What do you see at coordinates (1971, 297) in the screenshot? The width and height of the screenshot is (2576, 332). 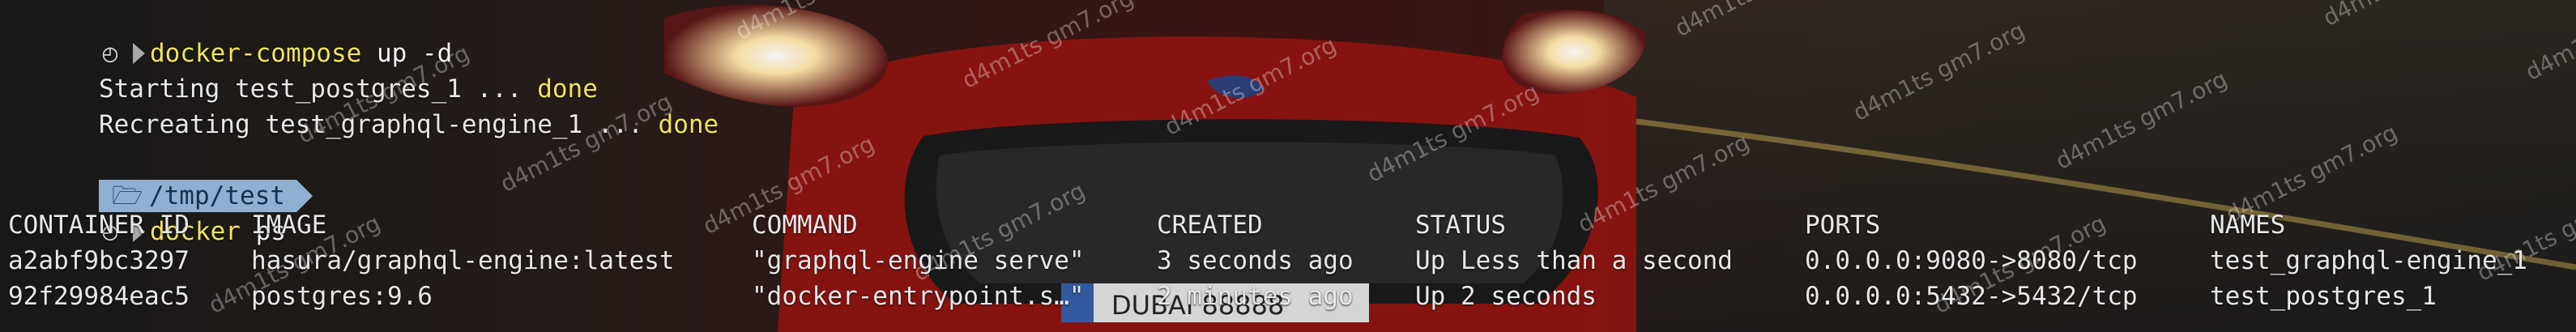 I see `table-cell: 0.0.0.0:5432->5432/tcp` at bounding box center [1971, 297].